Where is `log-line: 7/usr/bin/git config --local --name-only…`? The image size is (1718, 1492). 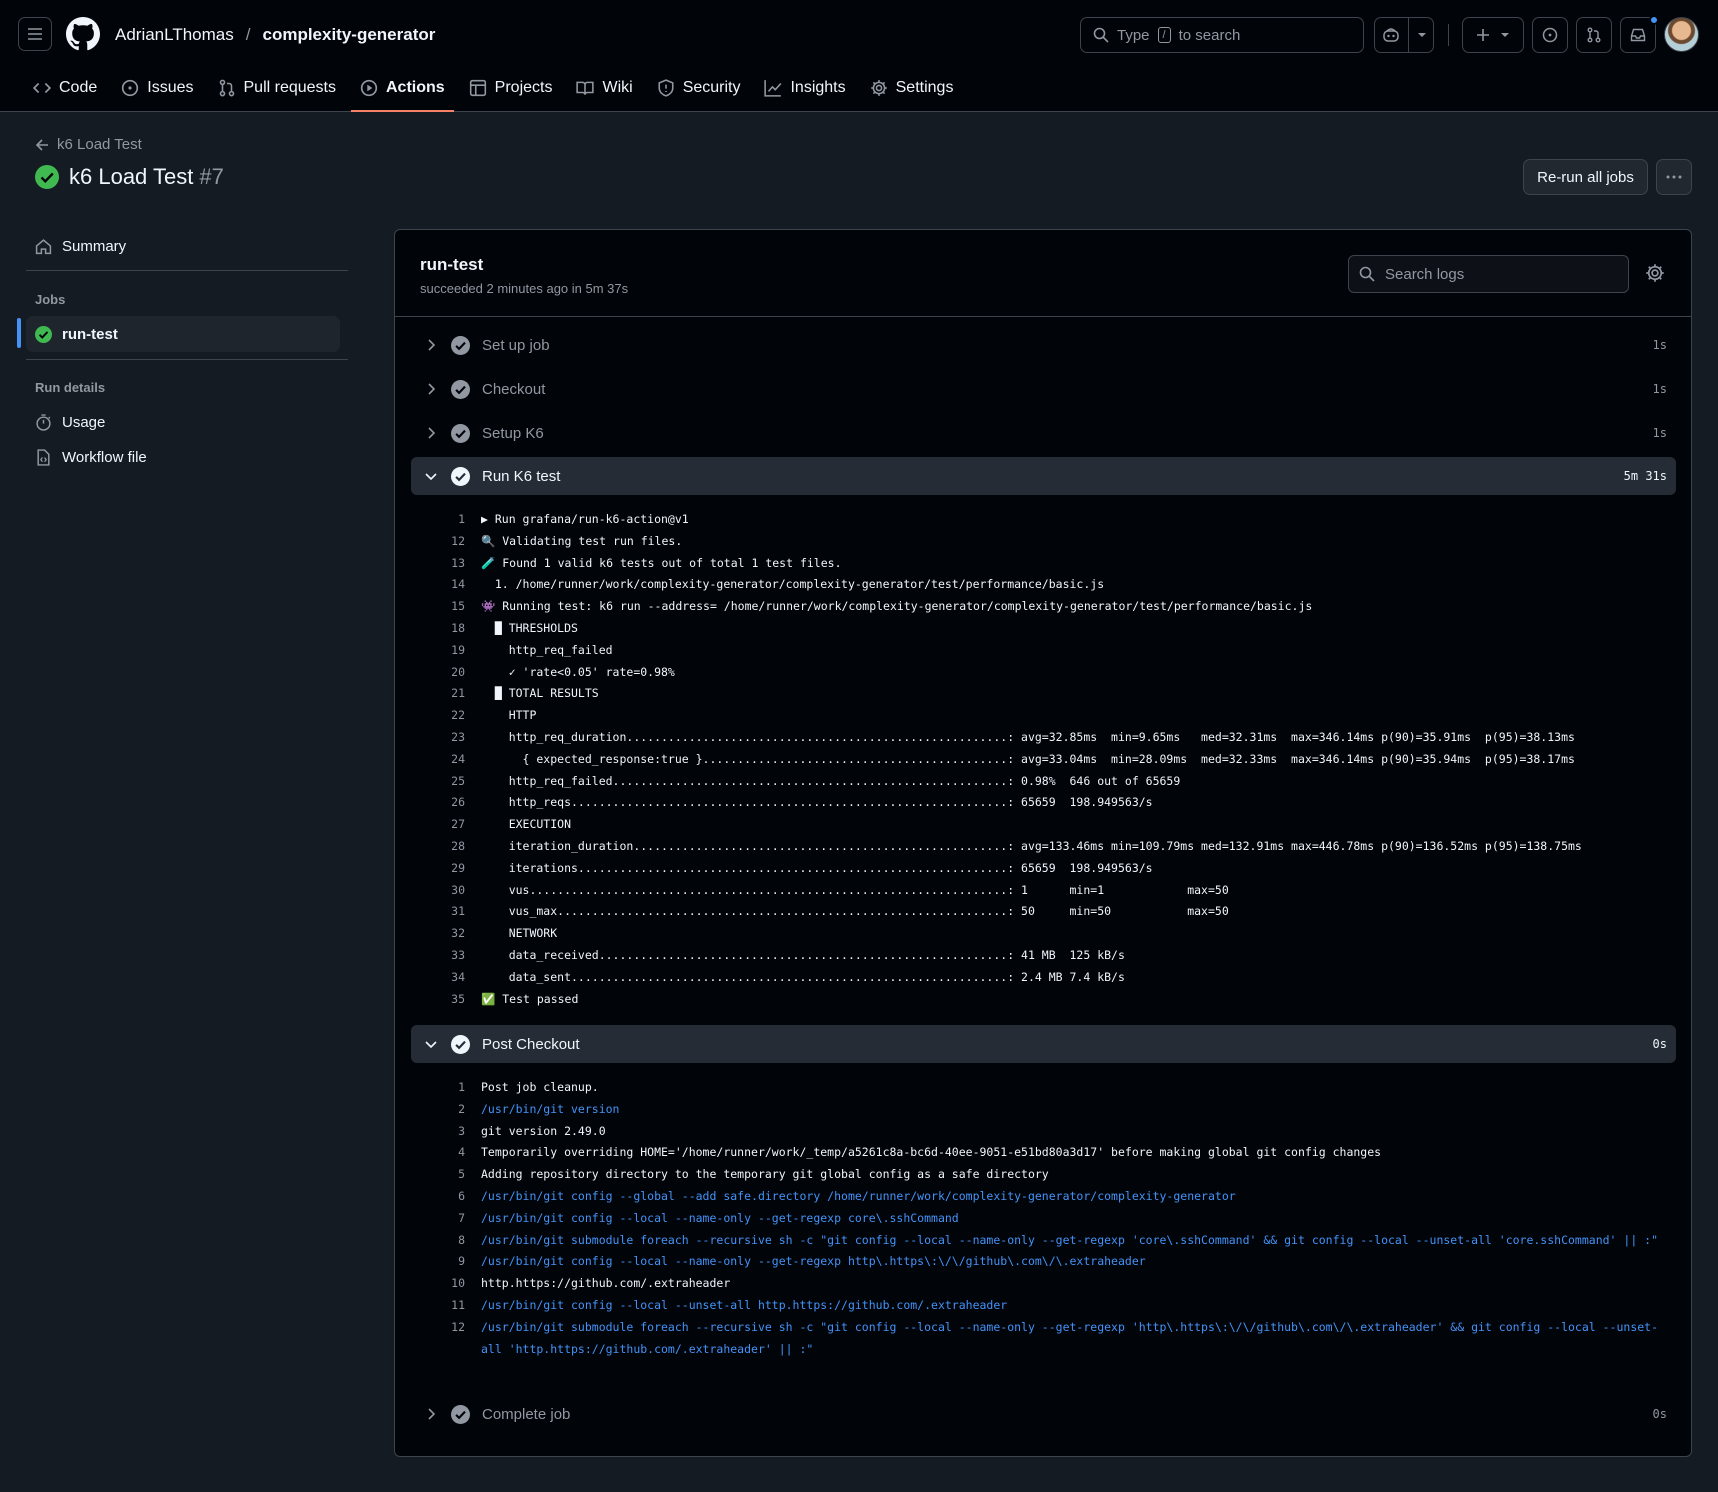 log-line: 7/usr/bin/git config --local --name-only… is located at coordinates (1043, 1219).